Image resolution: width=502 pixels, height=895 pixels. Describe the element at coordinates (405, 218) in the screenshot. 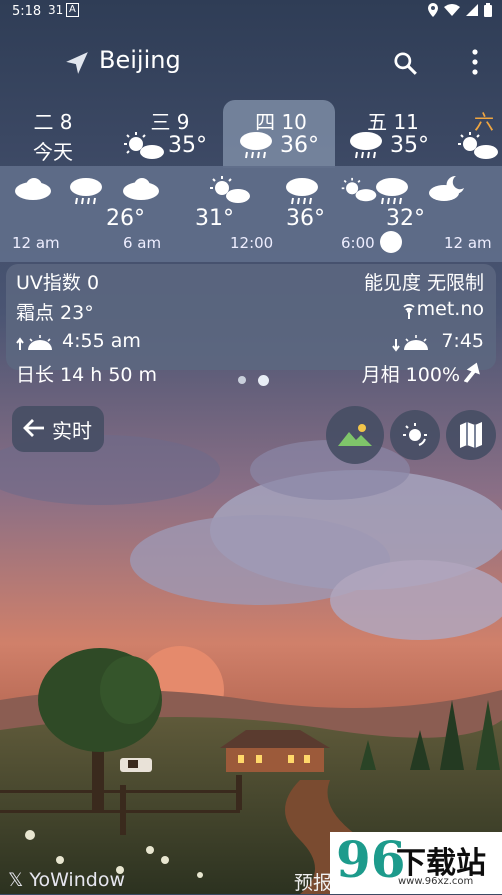

I see `hour-temp: 32°` at that location.